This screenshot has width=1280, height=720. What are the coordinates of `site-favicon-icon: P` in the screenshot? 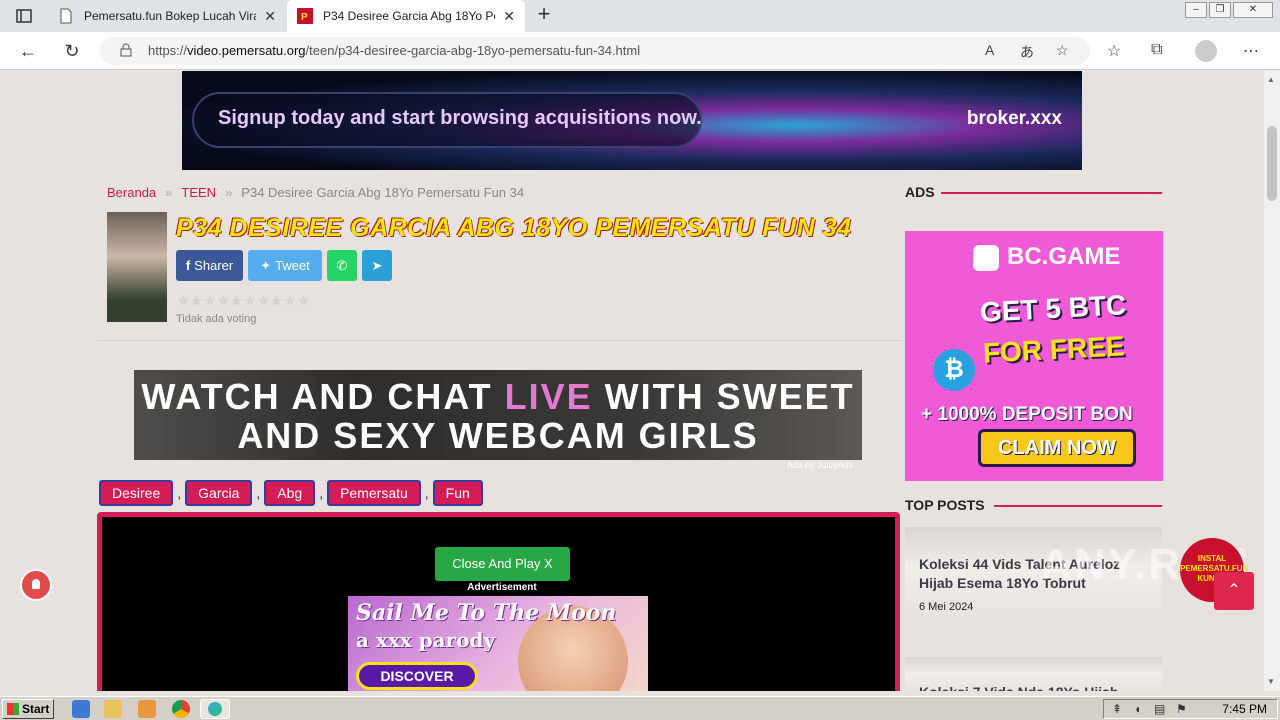 It's located at (305, 16).